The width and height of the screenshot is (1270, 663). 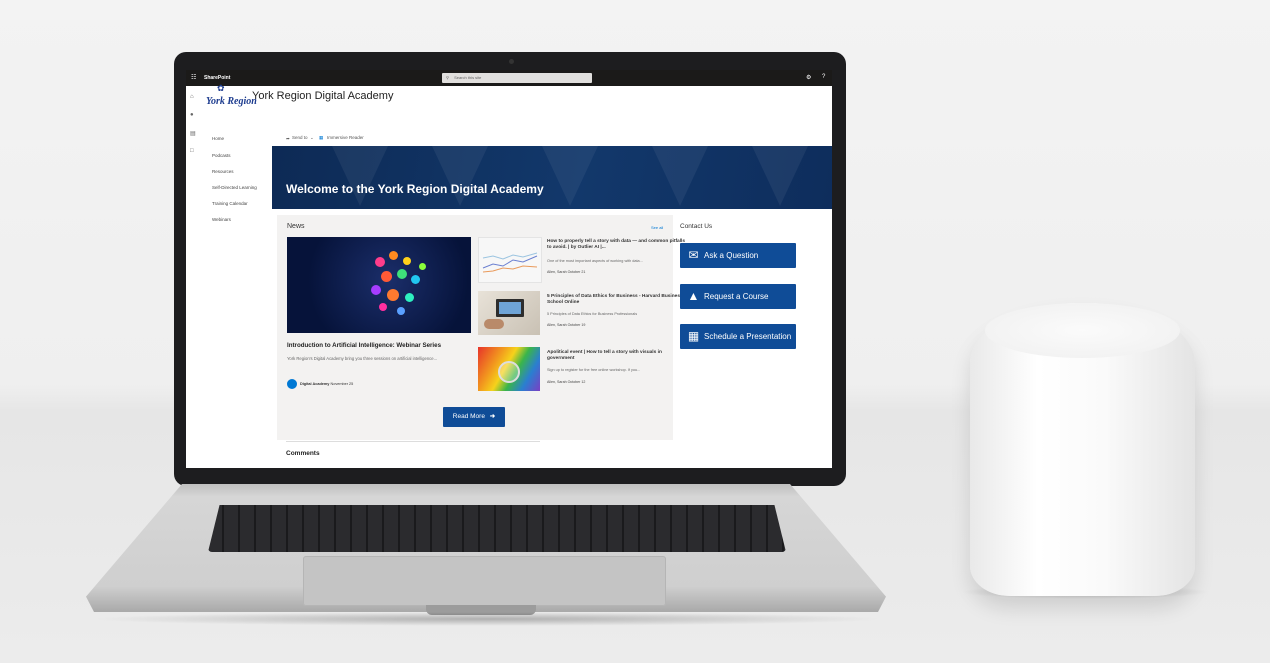 What do you see at coordinates (379, 285) in the screenshot?
I see `featured-news-image` at bounding box center [379, 285].